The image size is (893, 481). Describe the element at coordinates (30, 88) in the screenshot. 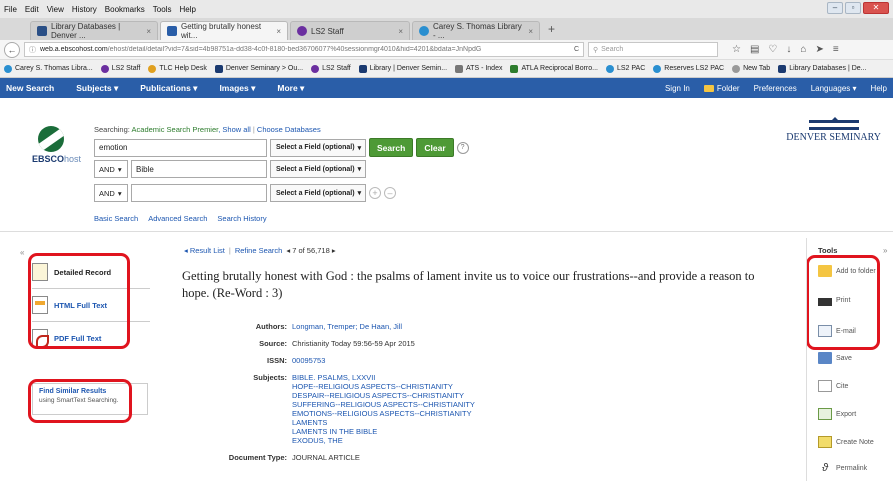

I see `new-search-link: New Search` at that location.